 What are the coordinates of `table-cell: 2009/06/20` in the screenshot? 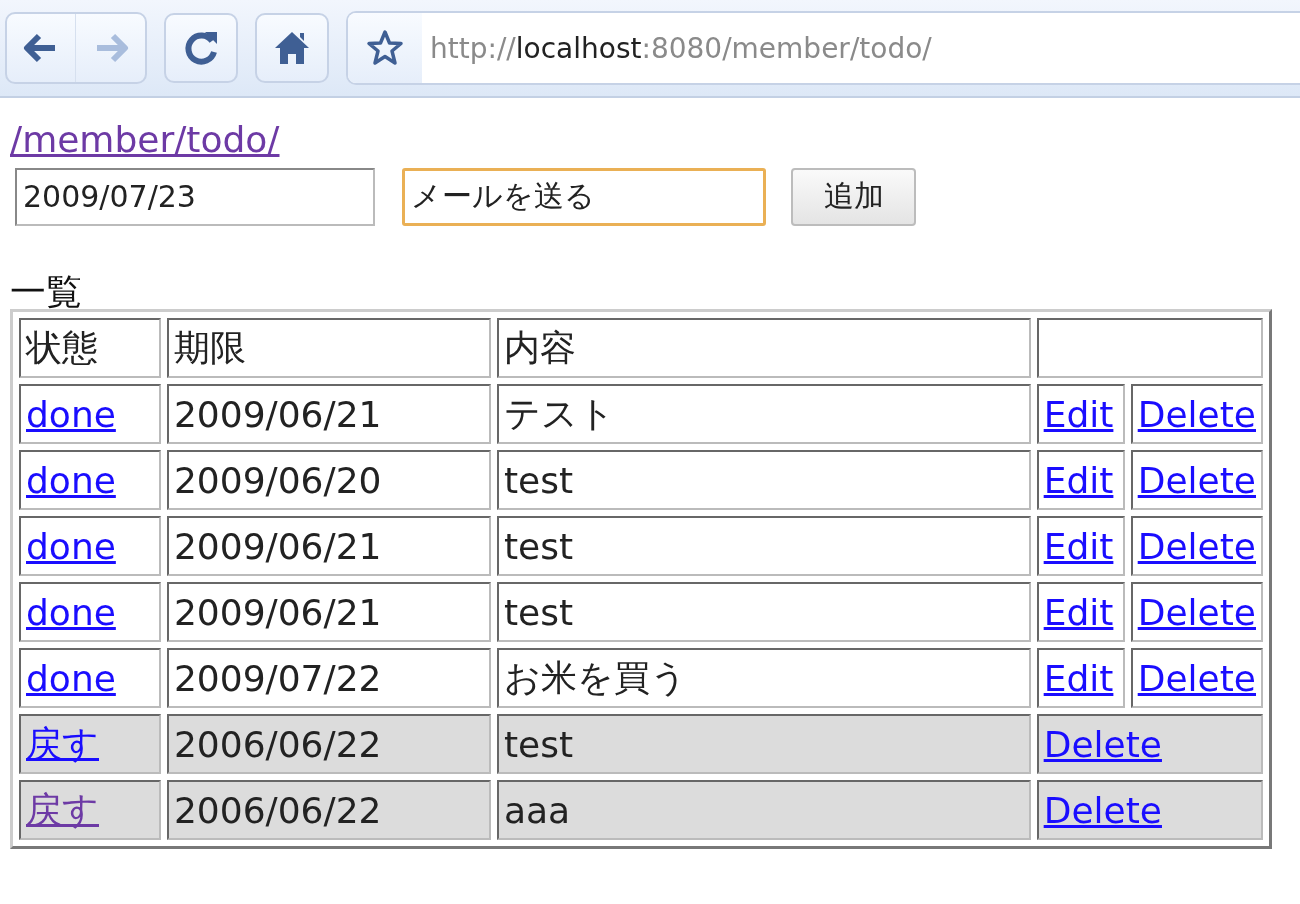 It's located at (328, 480).